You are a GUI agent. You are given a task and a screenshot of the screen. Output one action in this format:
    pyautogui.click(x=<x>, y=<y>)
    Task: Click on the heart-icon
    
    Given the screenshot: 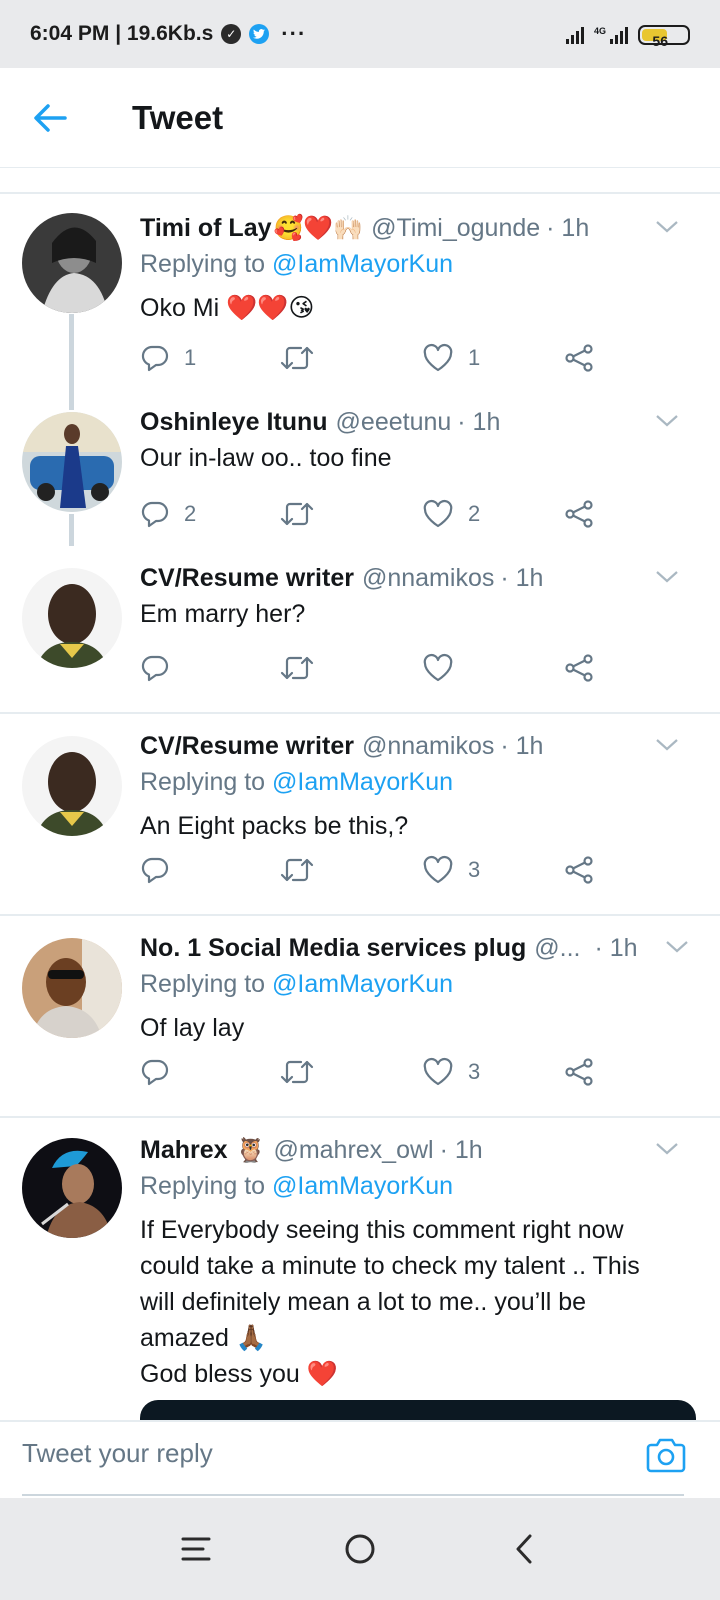 What is the action you would take?
    pyautogui.click(x=438, y=513)
    